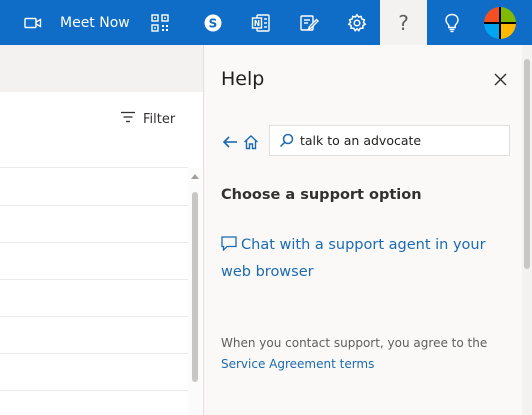  I want to click on close-icon, so click(500, 79).